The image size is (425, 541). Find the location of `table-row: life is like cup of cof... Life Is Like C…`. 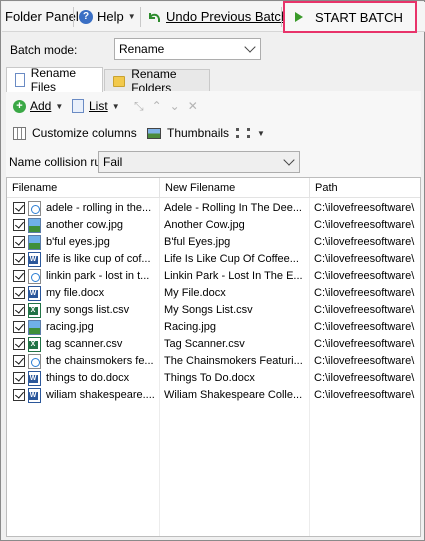

table-row: life is like cup of cof... Life Is Like C… is located at coordinates (213, 259).